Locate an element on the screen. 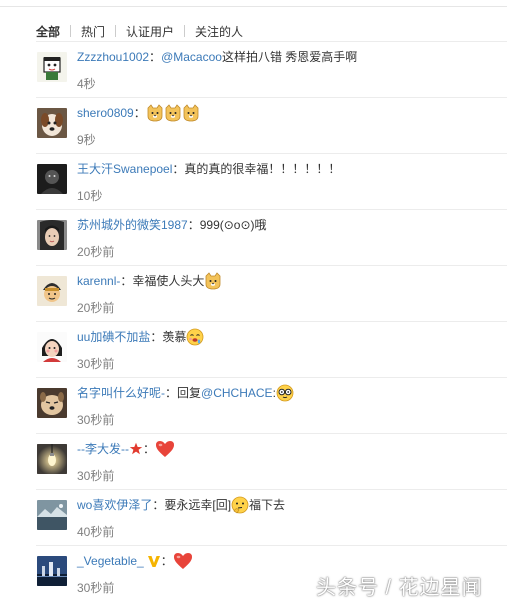  mention-link: @Macacoo is located at coordinates (191, 57).